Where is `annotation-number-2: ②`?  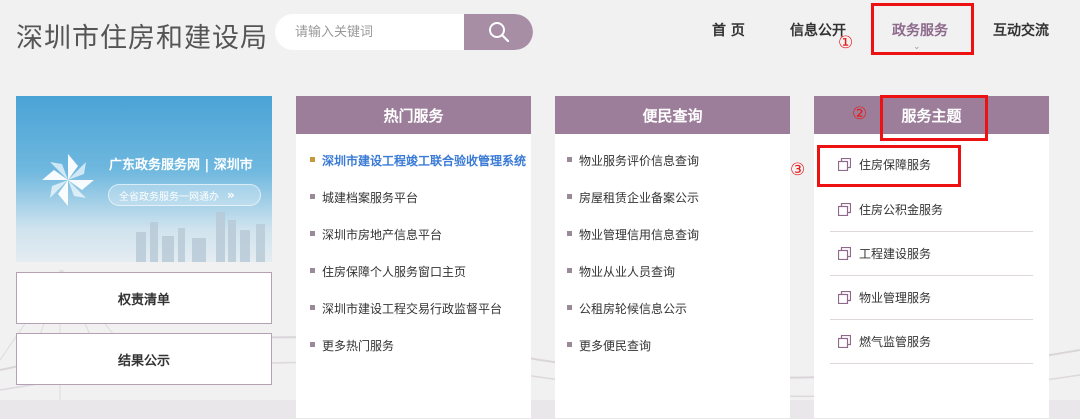 annotation-number-2: ② is located at coordinates (860, 114).